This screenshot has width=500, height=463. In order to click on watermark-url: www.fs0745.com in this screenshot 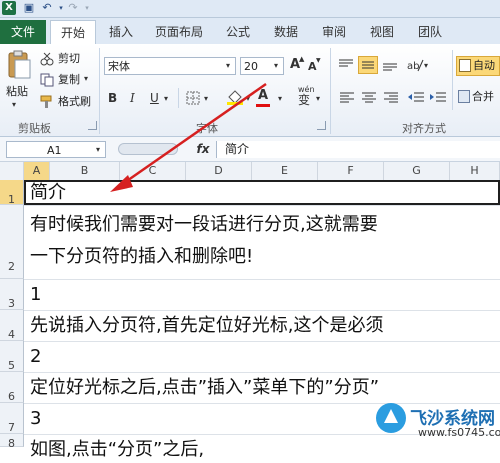, I will do `click(459, 432)`.